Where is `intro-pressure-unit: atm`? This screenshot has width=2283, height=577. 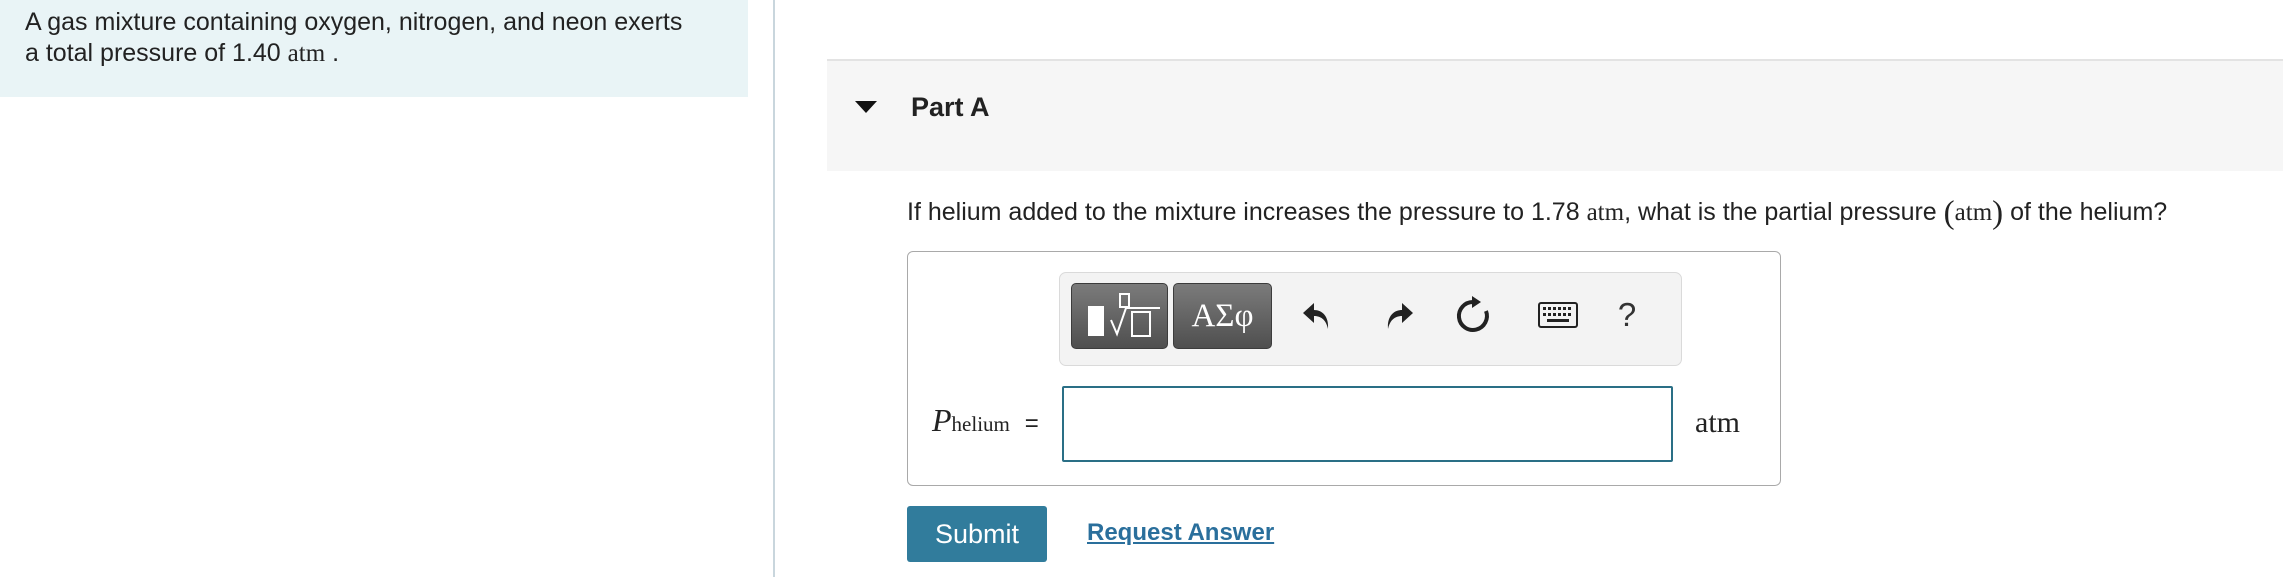
intro-pressure-unit: atm is located at coordinates (306, 53).